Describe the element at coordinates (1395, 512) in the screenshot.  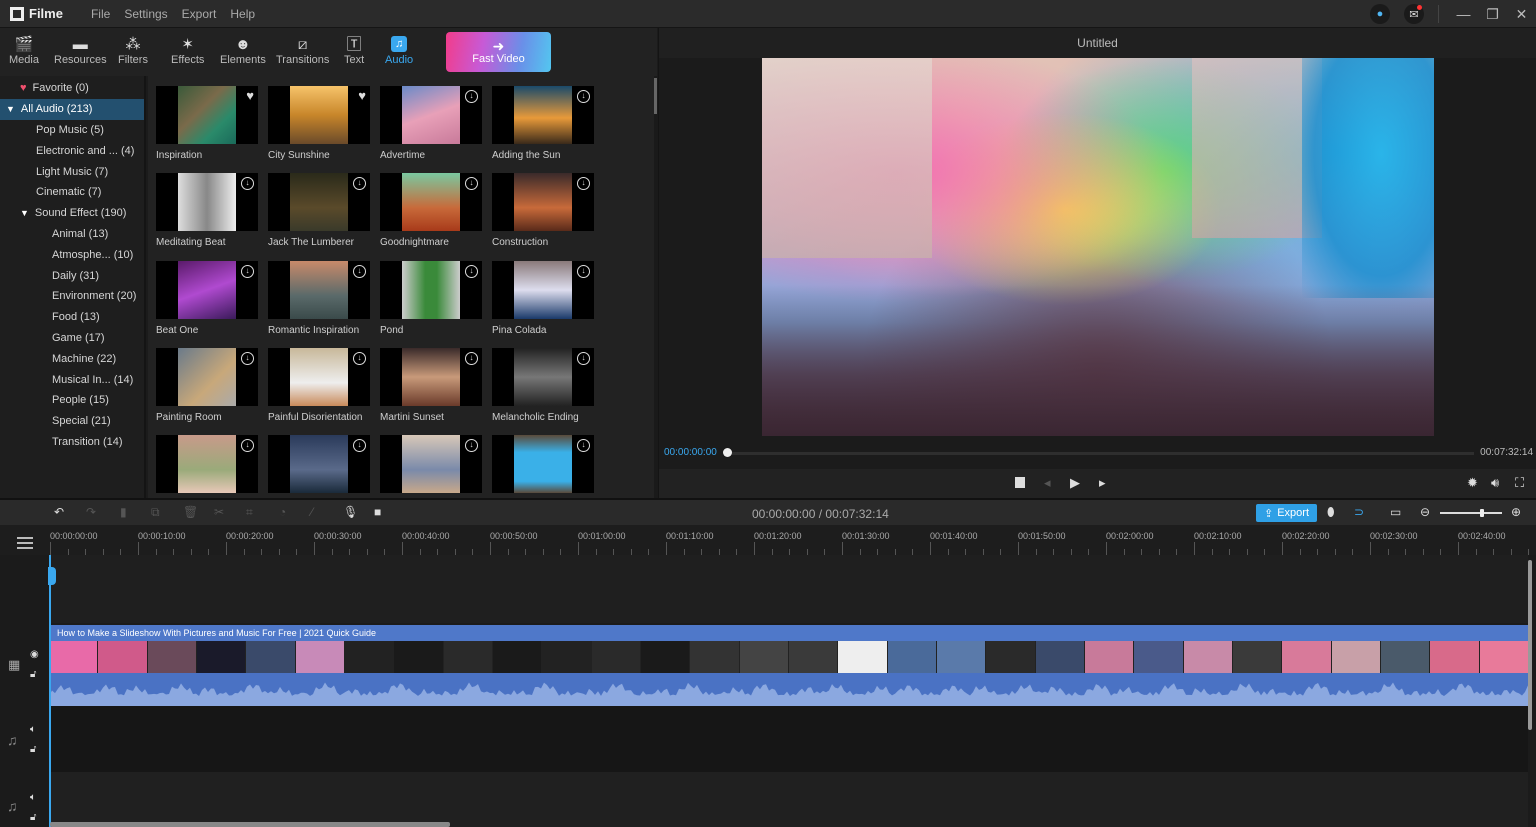
I see `fit-timeline-icon: ▭` at that location.